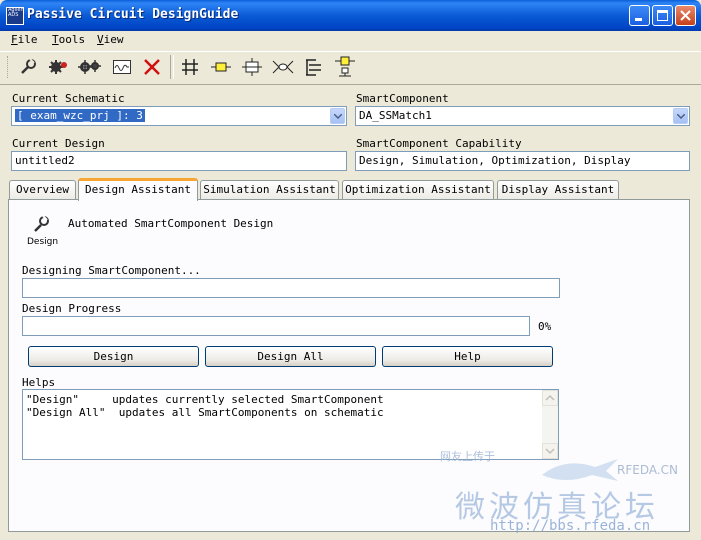 The height and width of the screenshot is (540, 701). Describe the element at coordinates (133, 14) in the screenshot. I see `window-title: Passive Circuit DesignGuide` at that location.